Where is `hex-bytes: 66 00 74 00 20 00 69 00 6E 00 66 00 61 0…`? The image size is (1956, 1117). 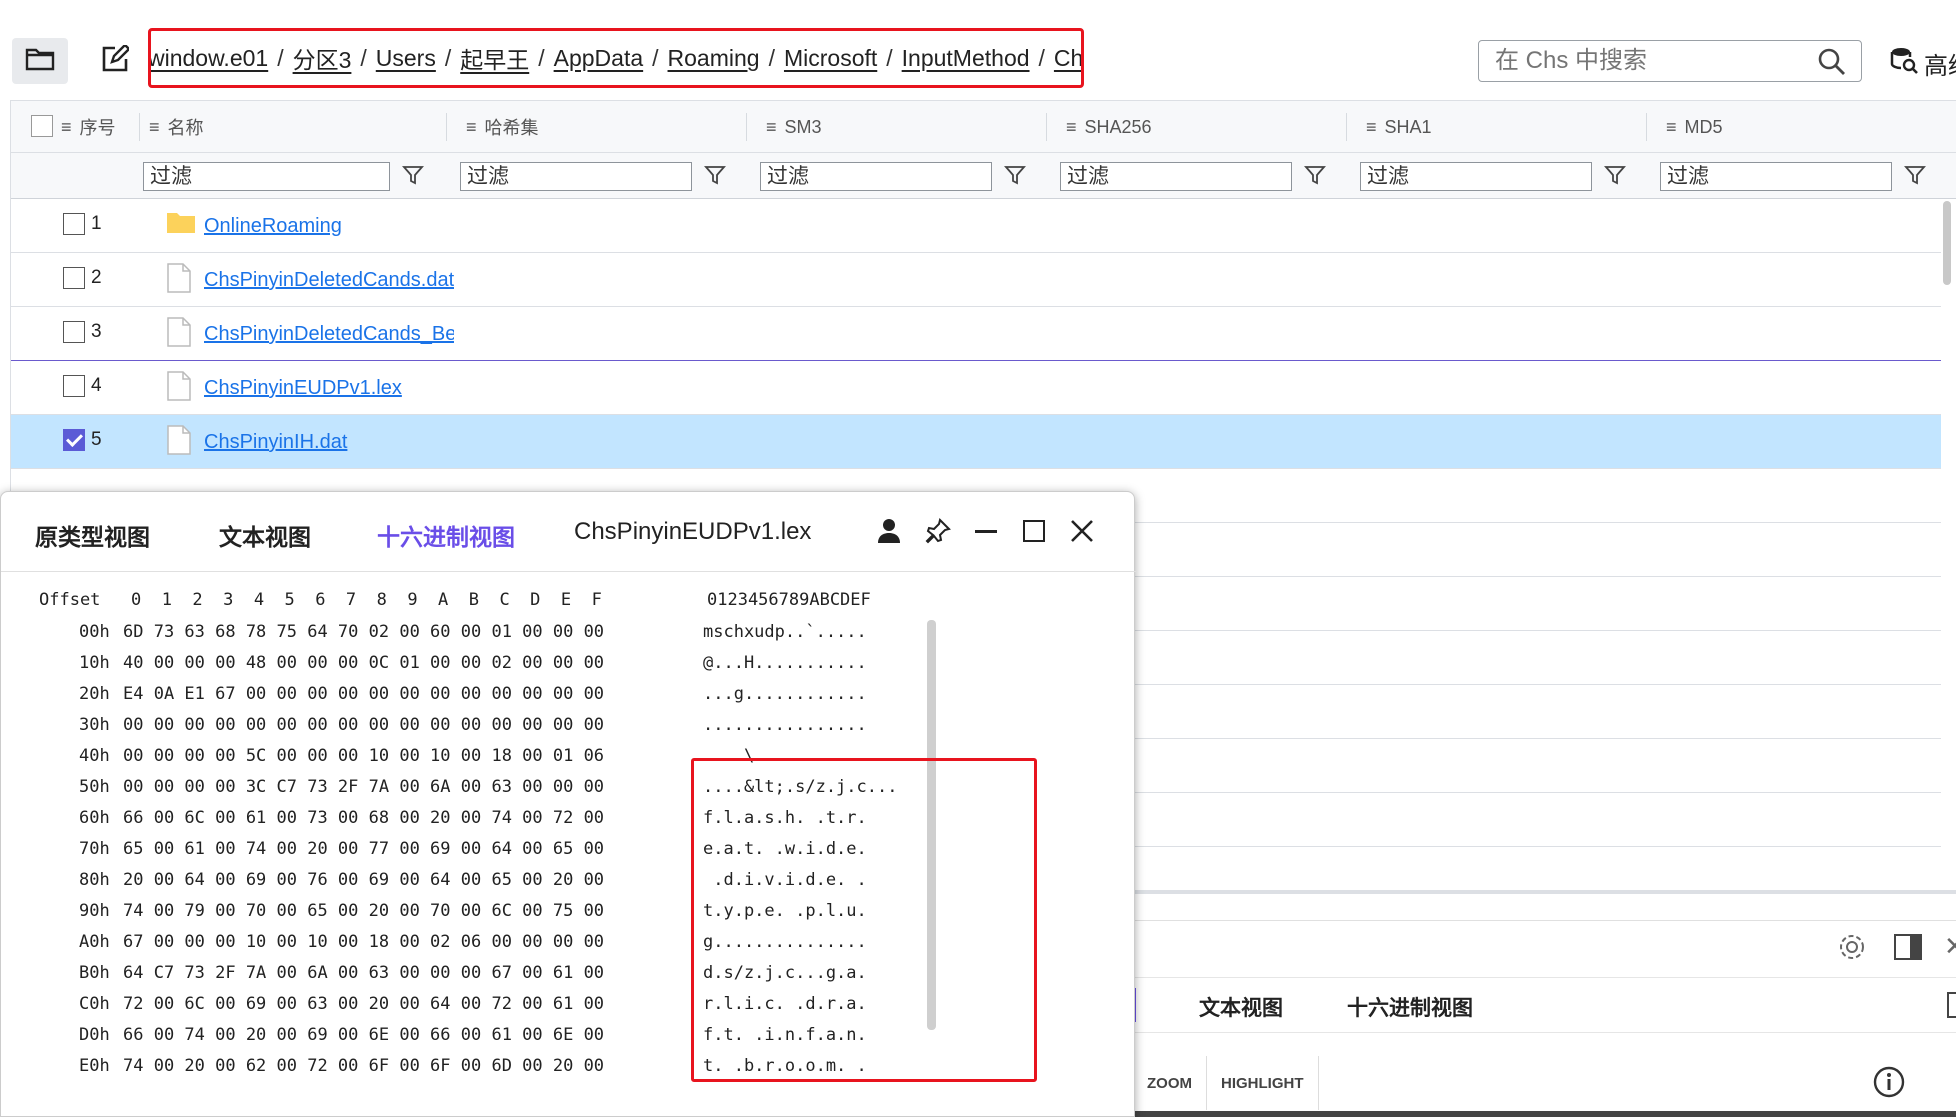 hex-bytes: 66 00 74 00 20 00 69 00 6E 00 66 00 61 0… is located at coordinates (364, 1035).